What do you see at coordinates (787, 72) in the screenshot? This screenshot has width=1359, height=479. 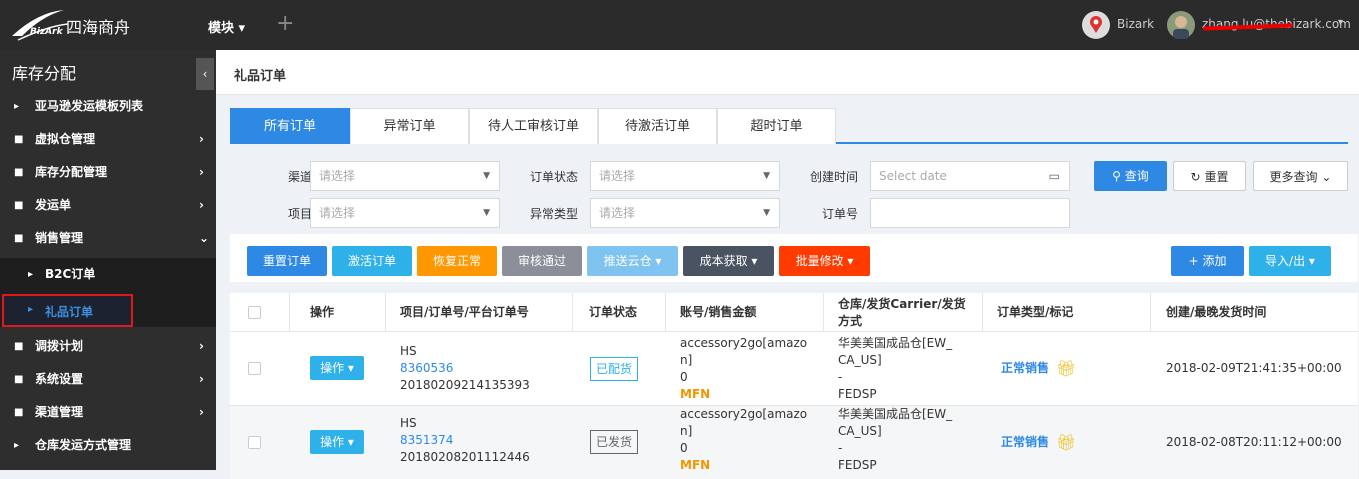 I see `page-header: 礼品订单` at bounding box center [787, 72].